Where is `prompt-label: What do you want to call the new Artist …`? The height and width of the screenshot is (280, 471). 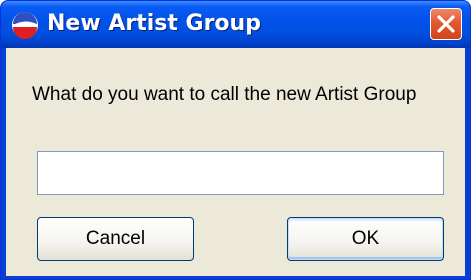
prompt-label: What do you want to call the new Artist … is located at coordinates (224, 94).